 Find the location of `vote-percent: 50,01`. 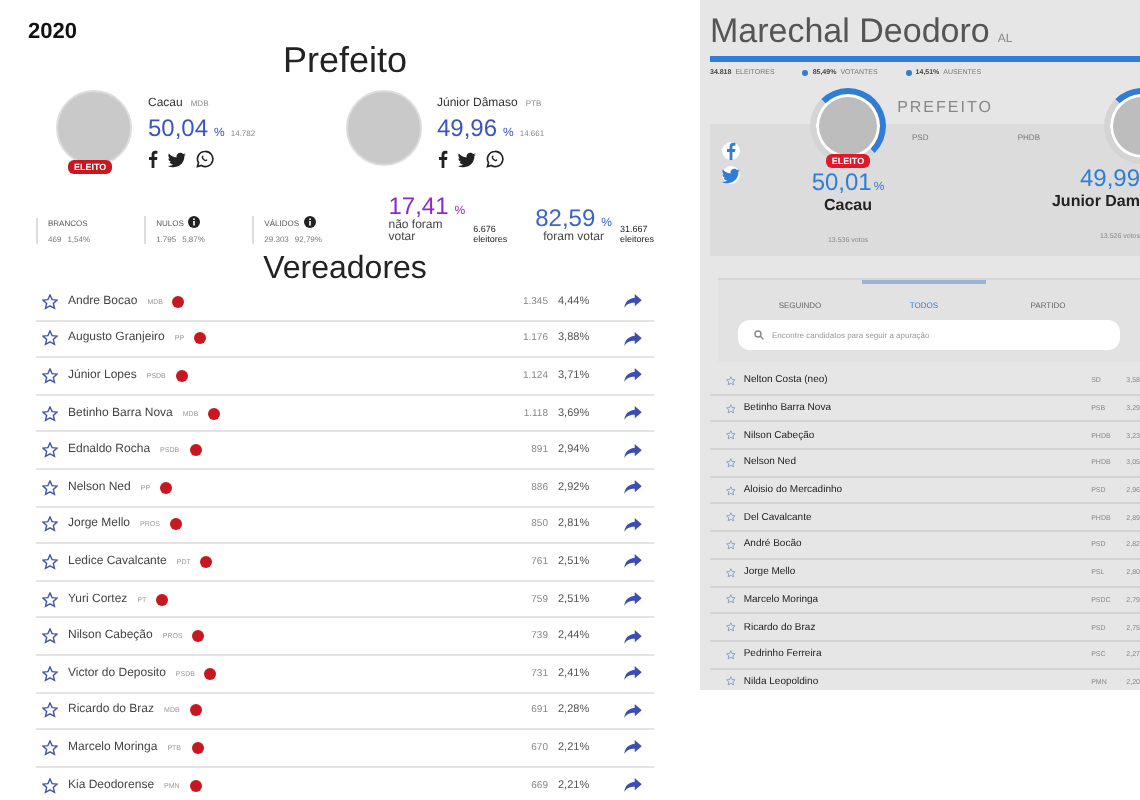

vote-percent: 50,01 is located at coordinates (841, 182).